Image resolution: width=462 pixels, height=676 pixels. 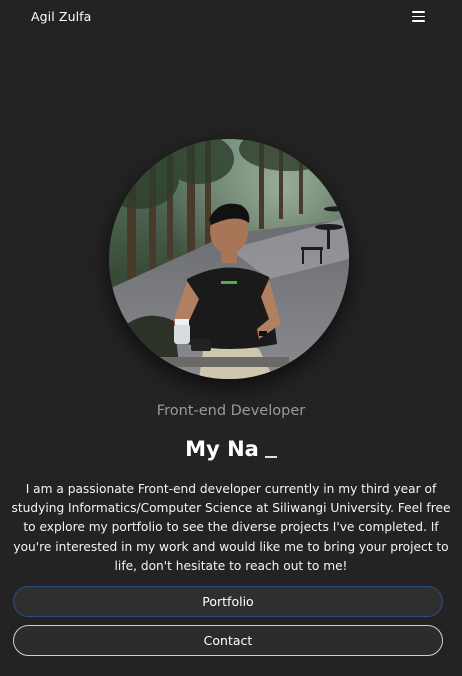 What do you see at coordinates (61, 16) in the screenshot?
I see `brand-name: Agil Zulfa` at bounding box center [61, 16].